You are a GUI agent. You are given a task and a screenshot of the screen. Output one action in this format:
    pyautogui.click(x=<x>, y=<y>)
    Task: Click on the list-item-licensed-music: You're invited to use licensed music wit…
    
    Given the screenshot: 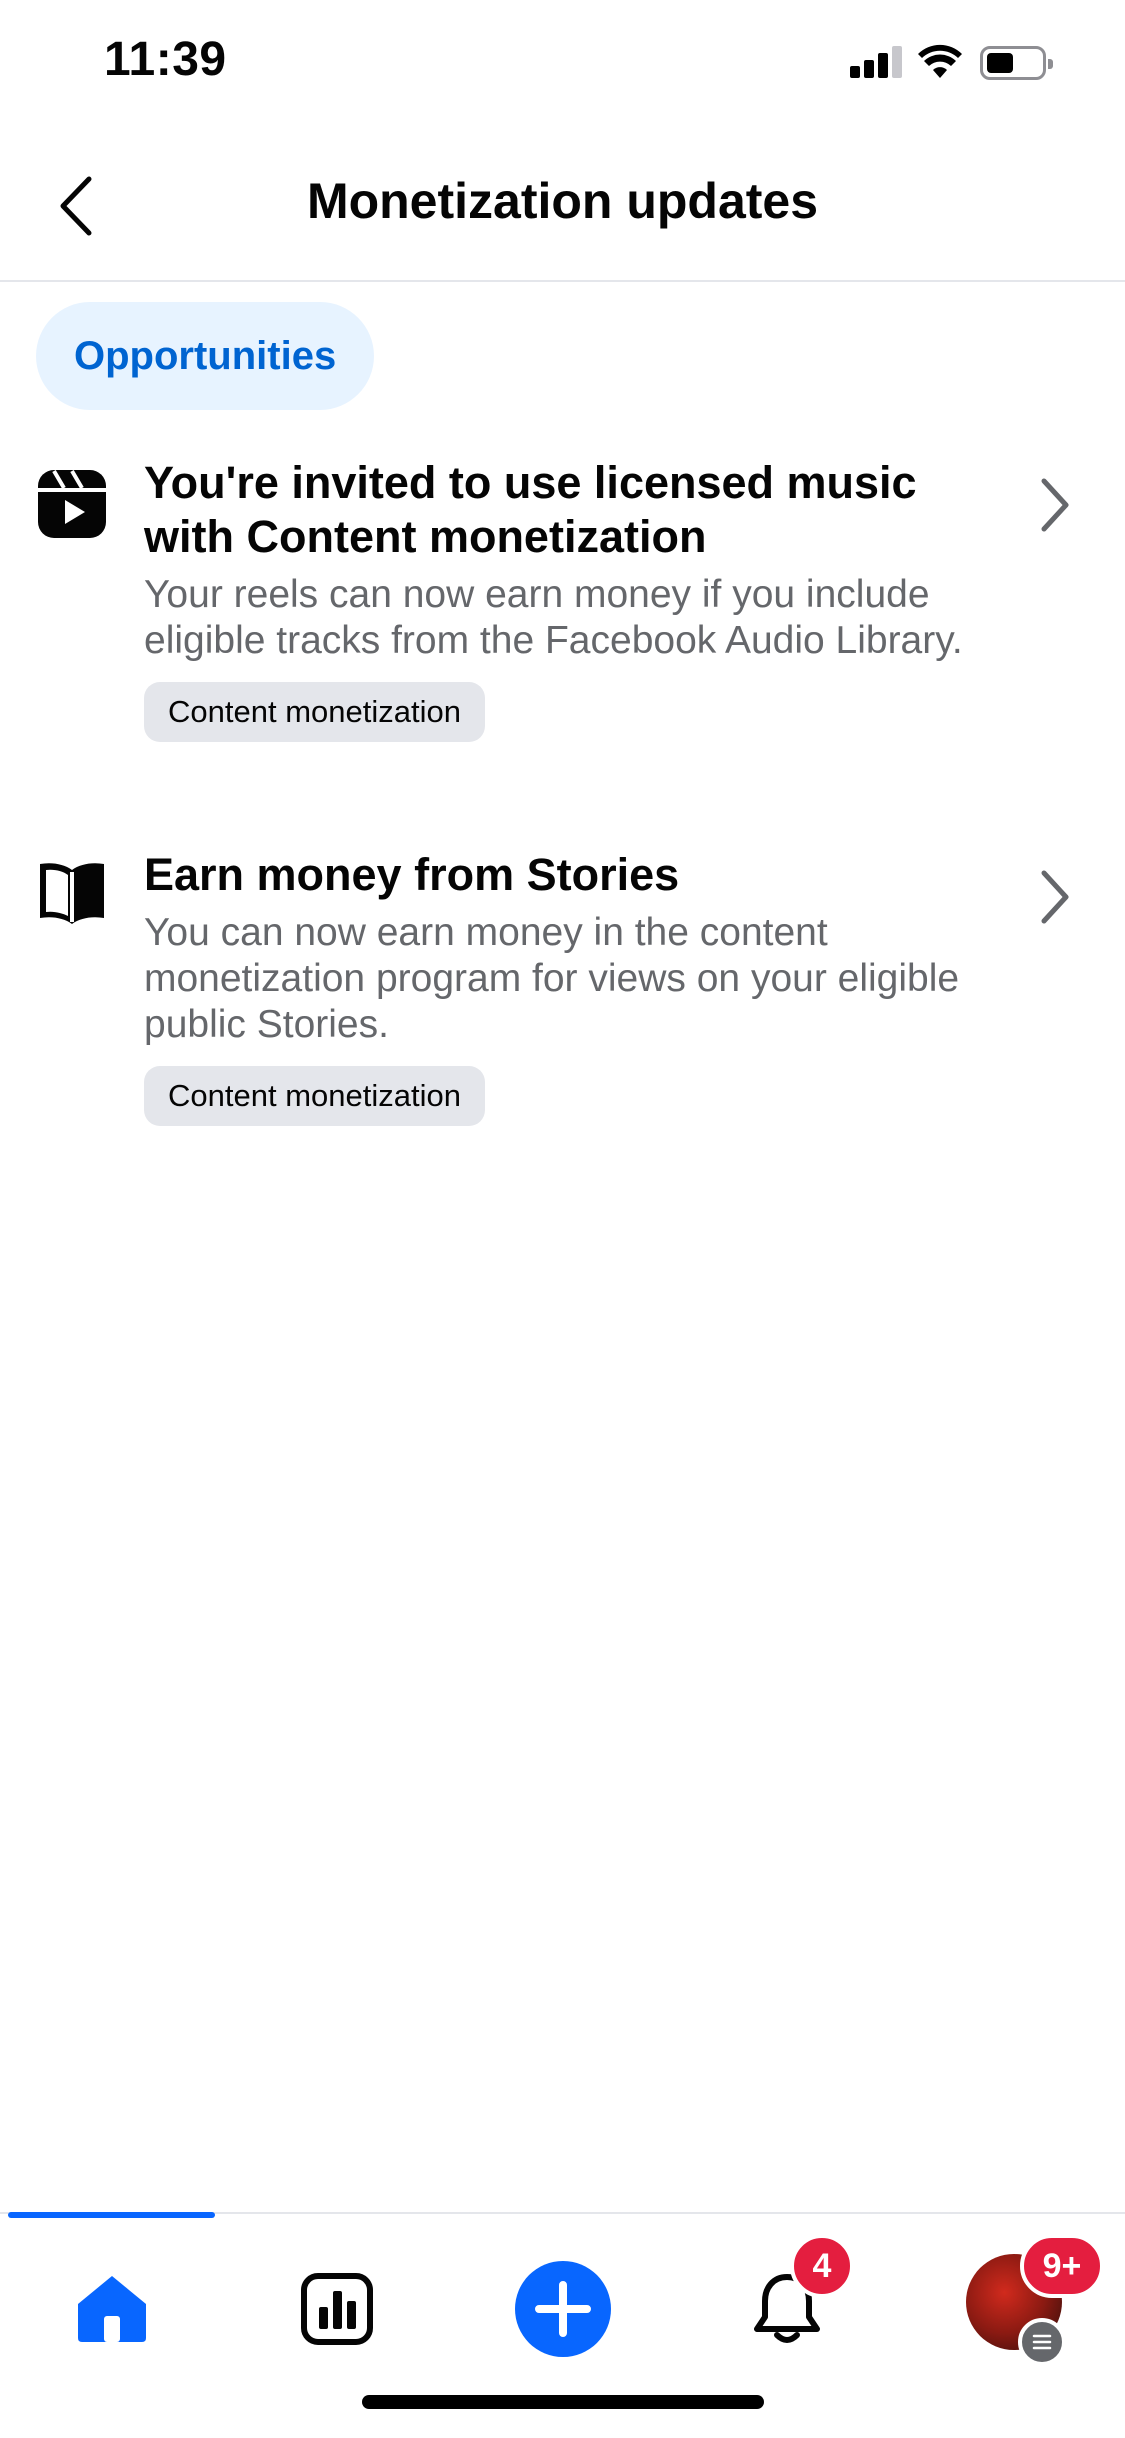 What is the action you would take?
    pyautogui.click(x=562, y=626)
    